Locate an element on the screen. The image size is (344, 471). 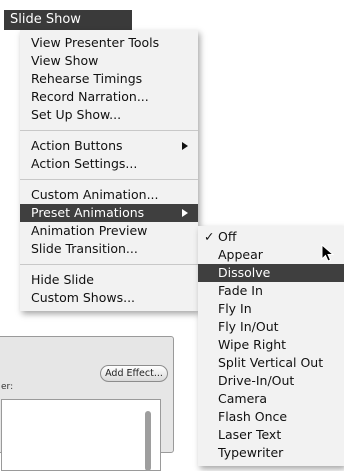
submenu-item-label: Camera is located at coordinates (243, 398).